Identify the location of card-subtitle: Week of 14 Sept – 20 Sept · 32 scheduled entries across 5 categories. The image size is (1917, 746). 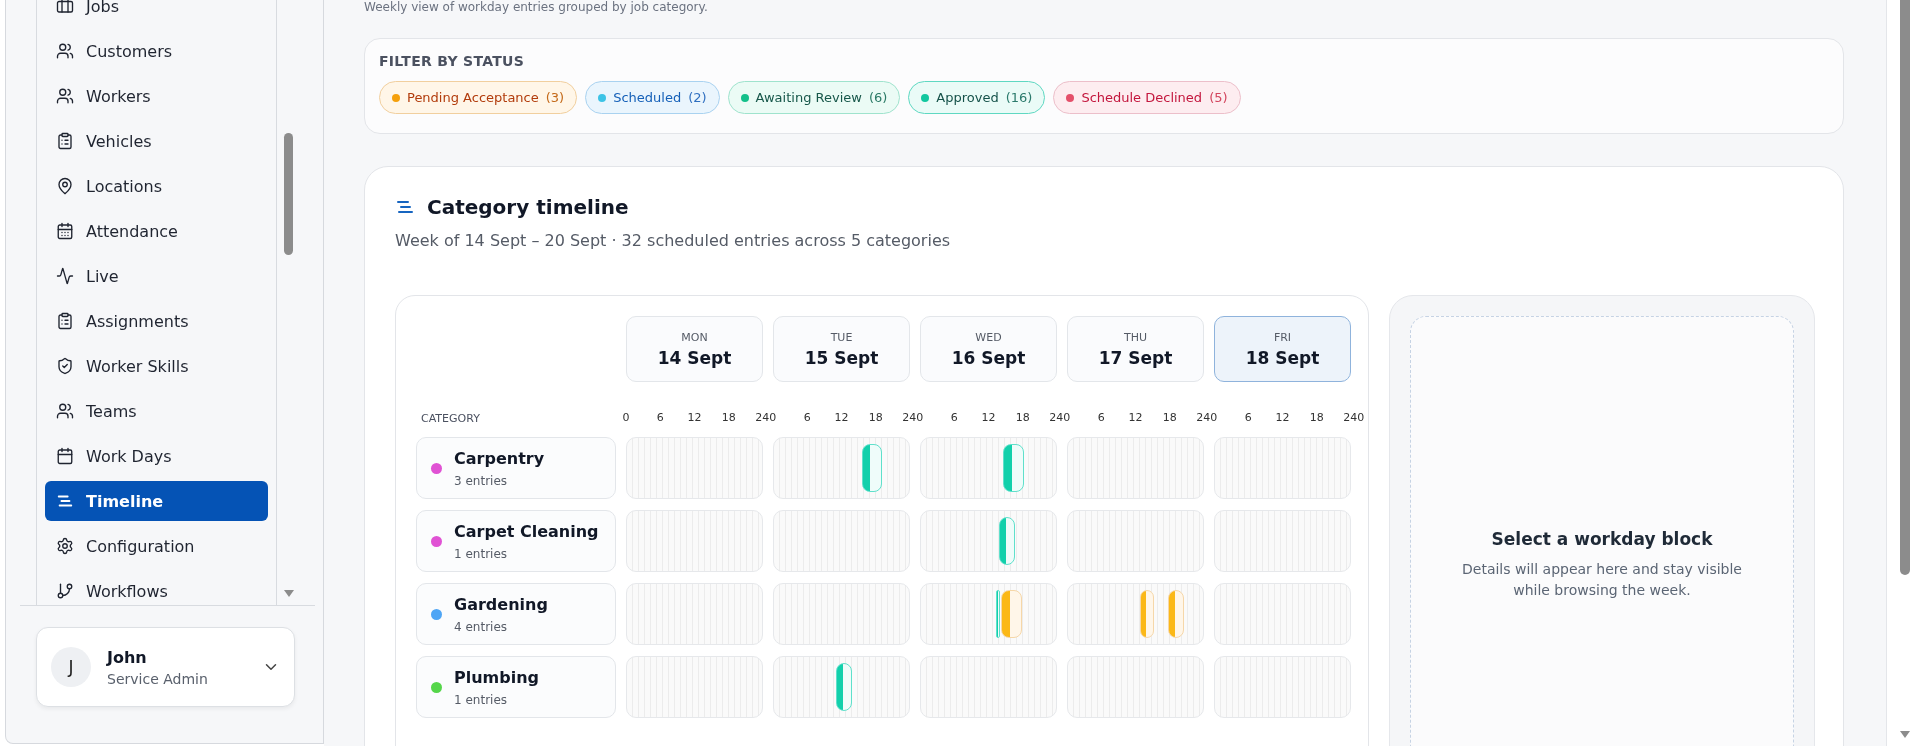
(673, 240).